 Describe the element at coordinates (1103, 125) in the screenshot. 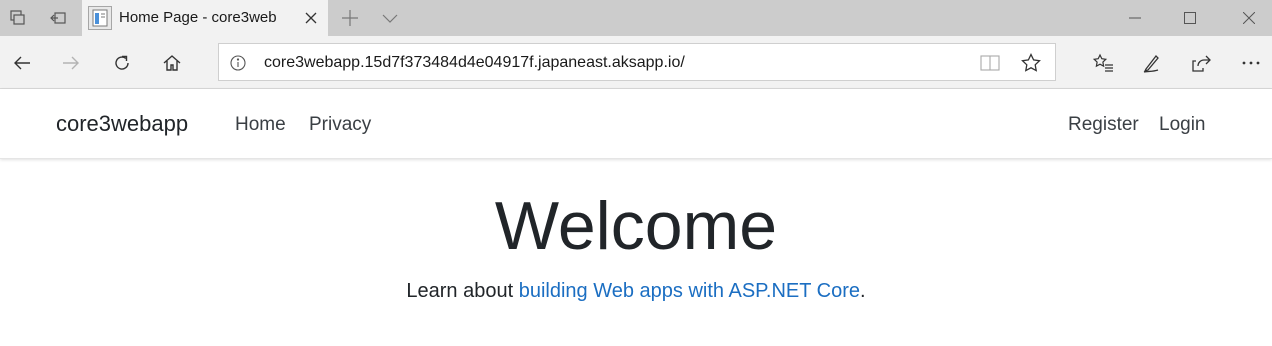

I see `register-link: Register` at that location.